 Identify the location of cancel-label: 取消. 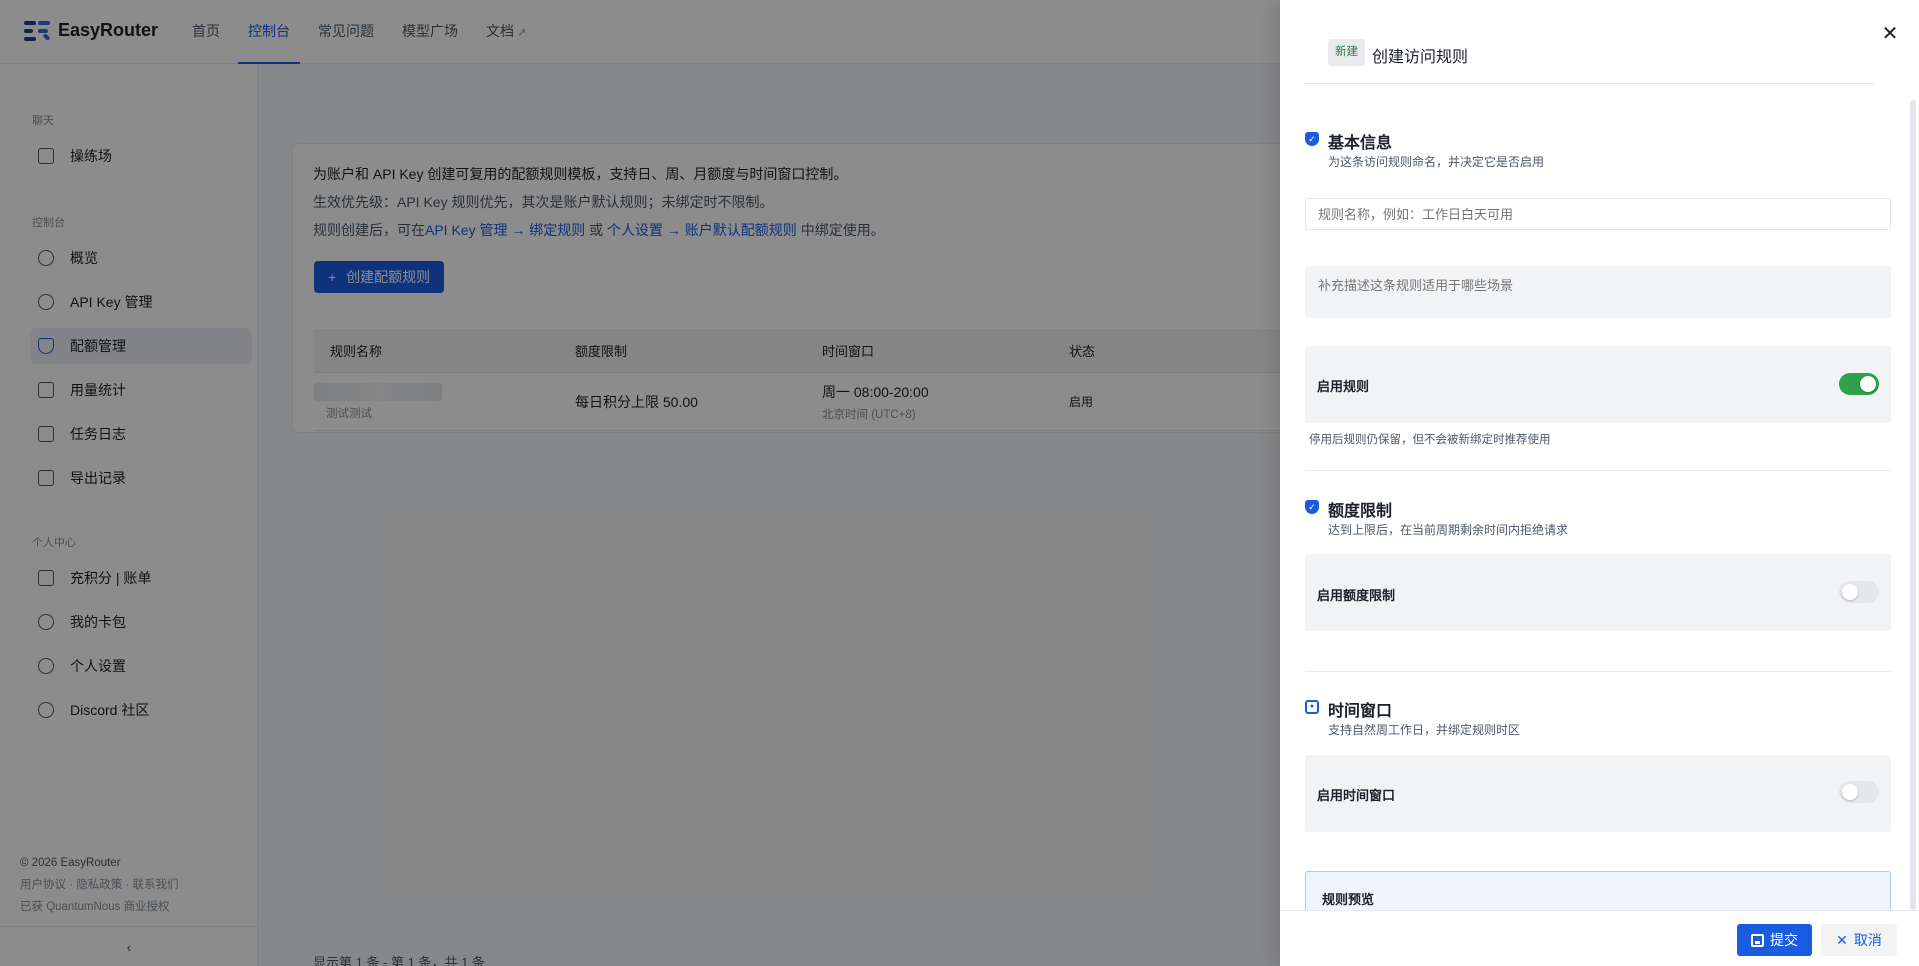
(1867, 940).